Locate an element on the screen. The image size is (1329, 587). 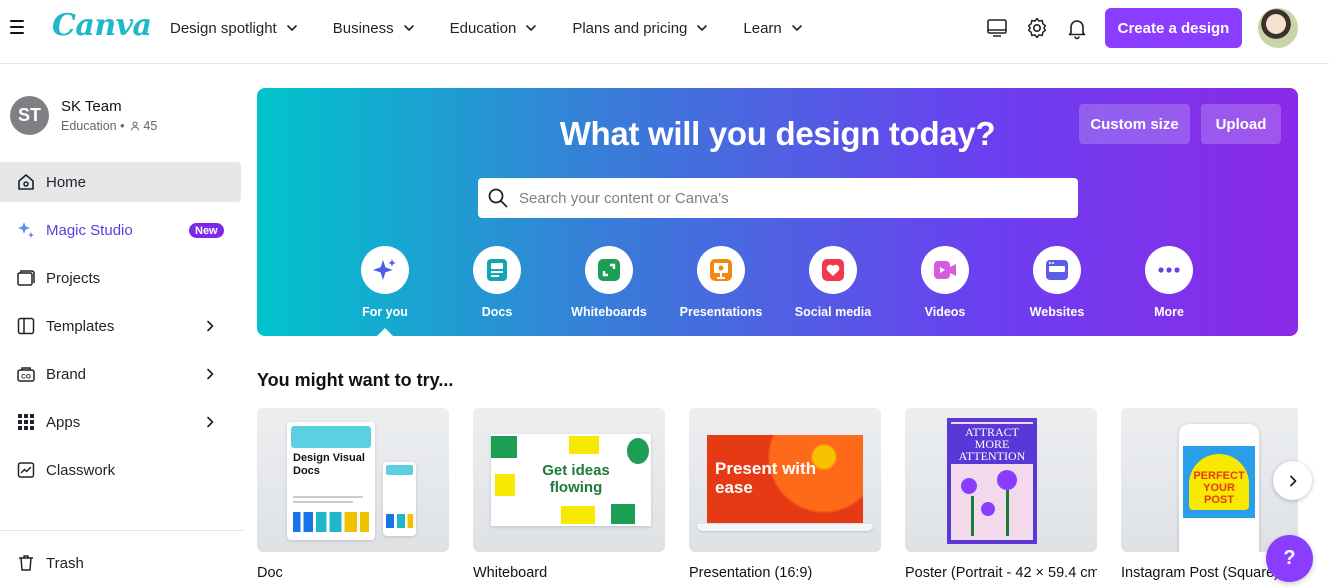
trash-icon is located at coordinates (26, 563).